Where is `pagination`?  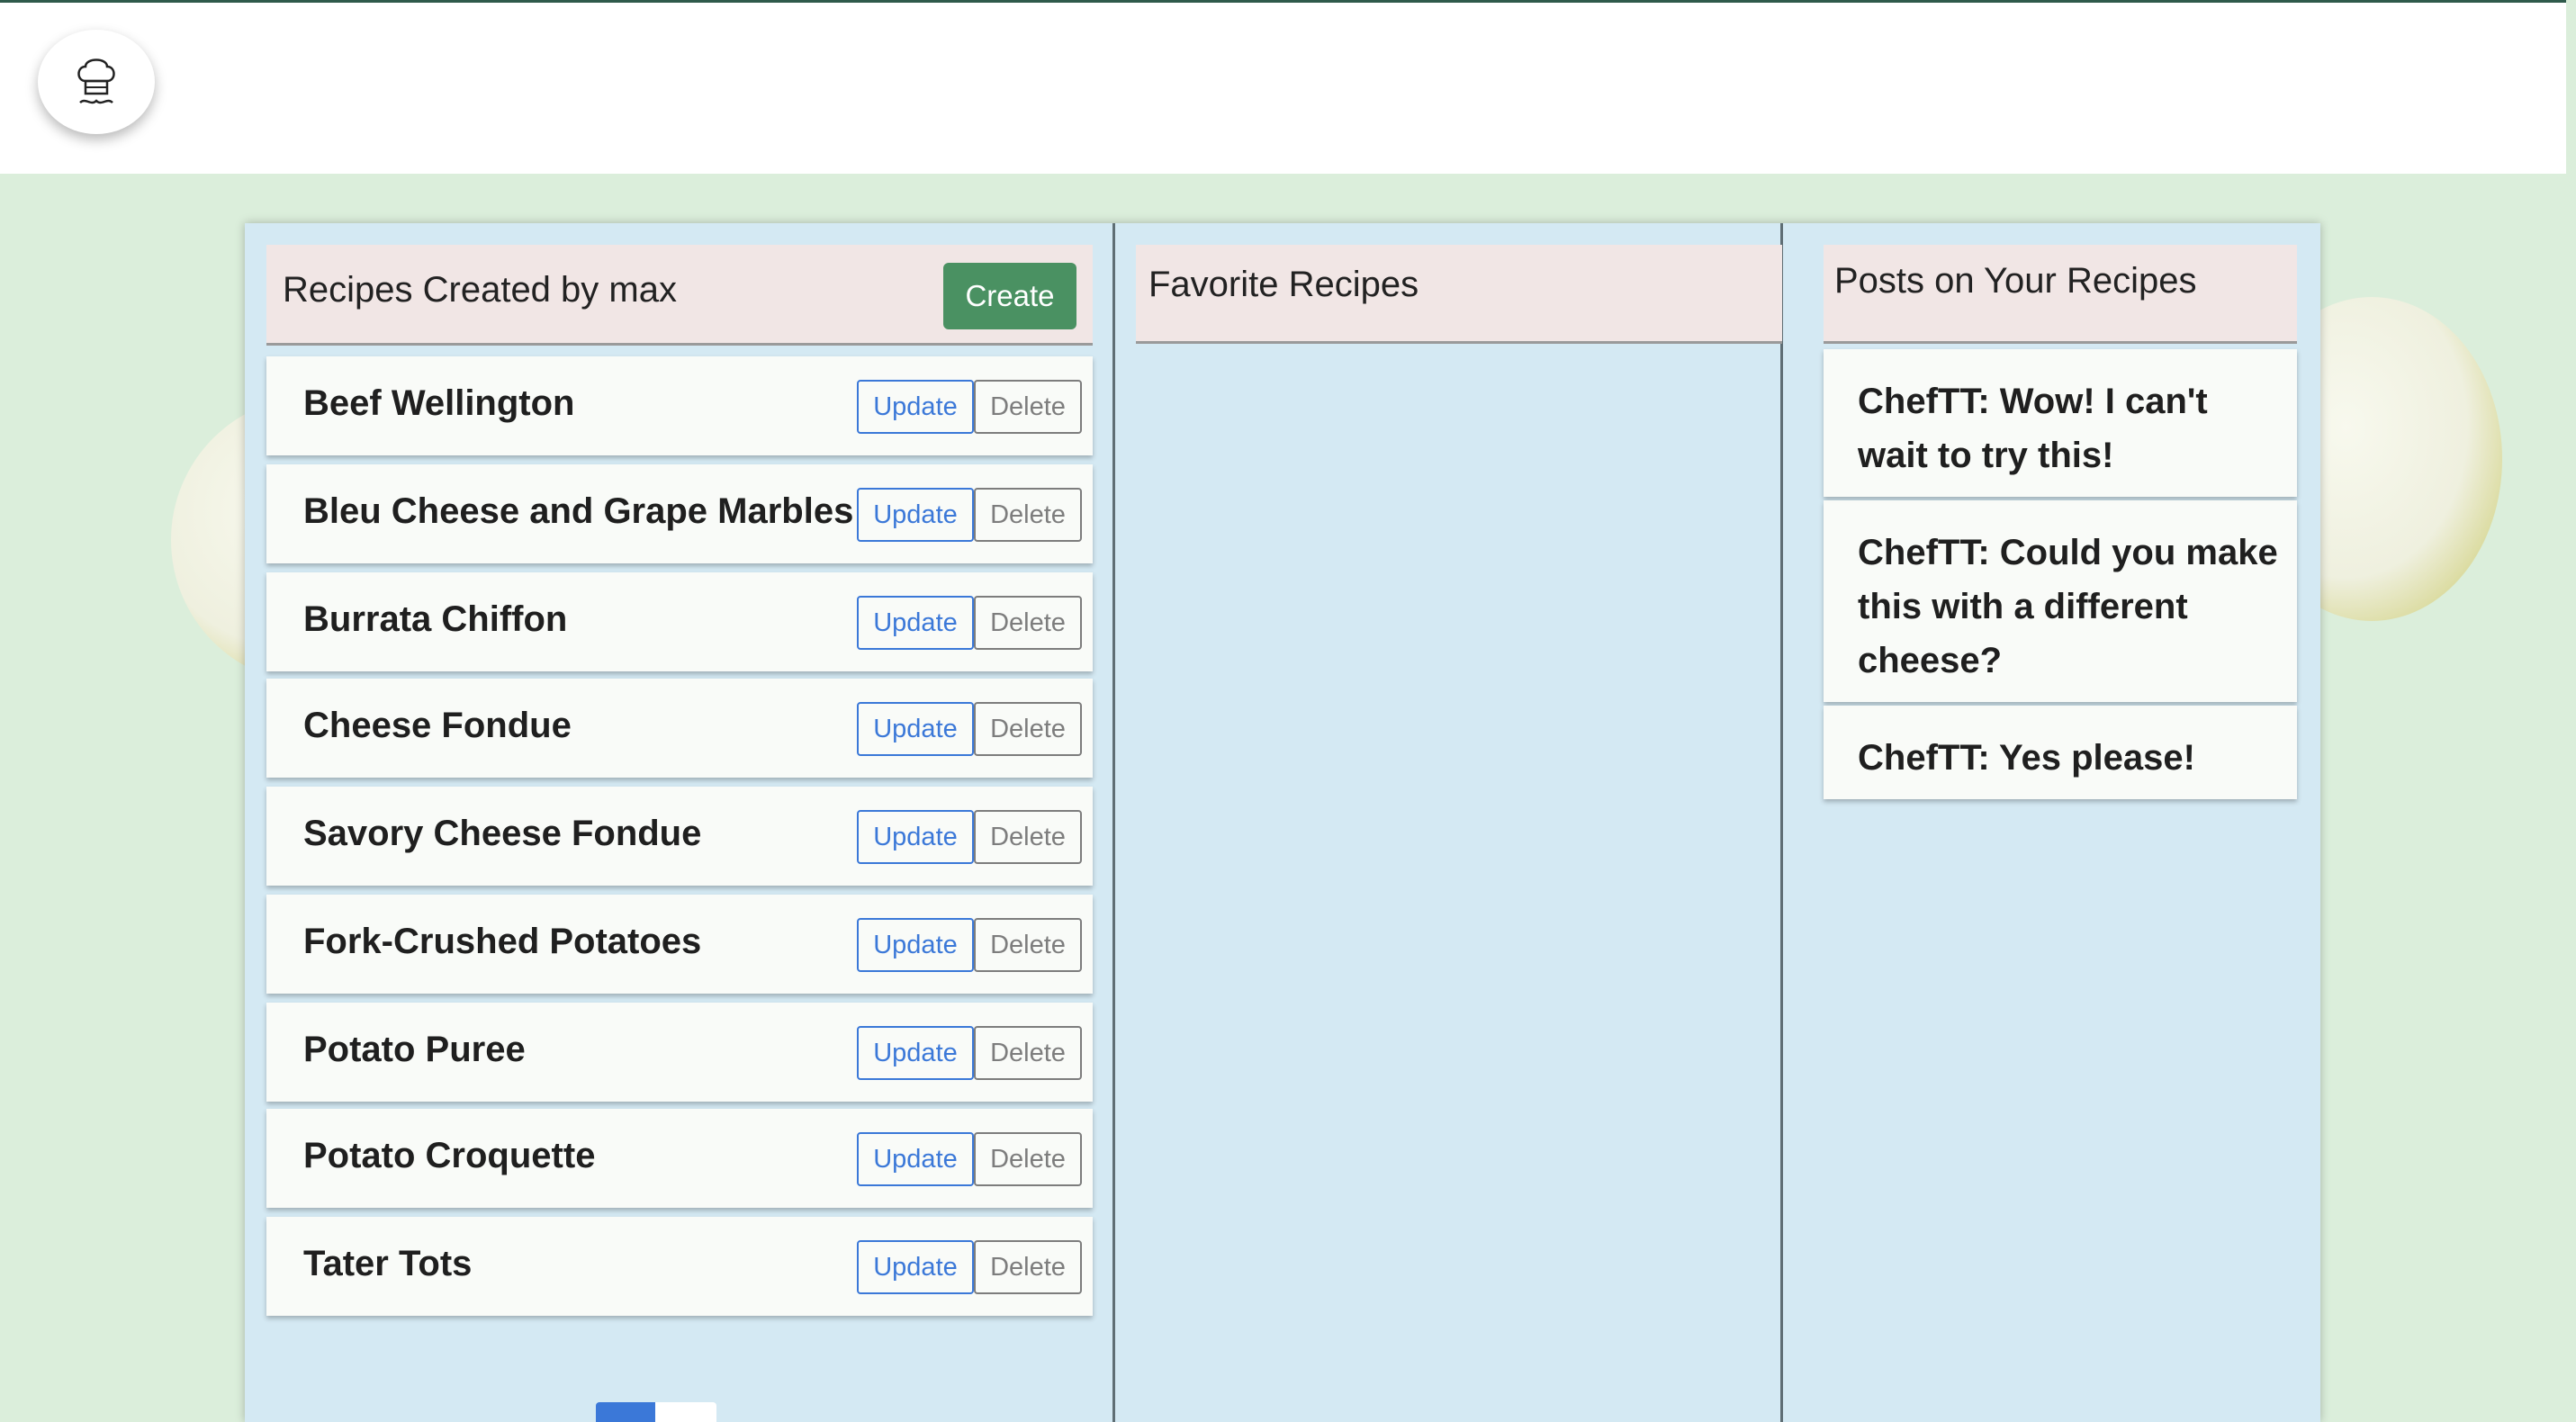
pagination is located at coordinates (656, 1412).